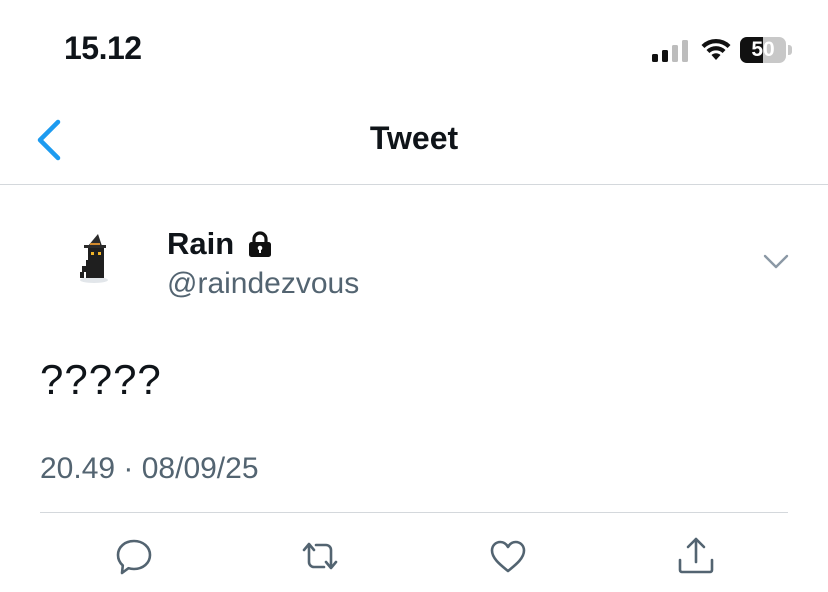  Describe the element at coordinates (716, 49) in the screenshot. I see `wifi-icon` at that location.